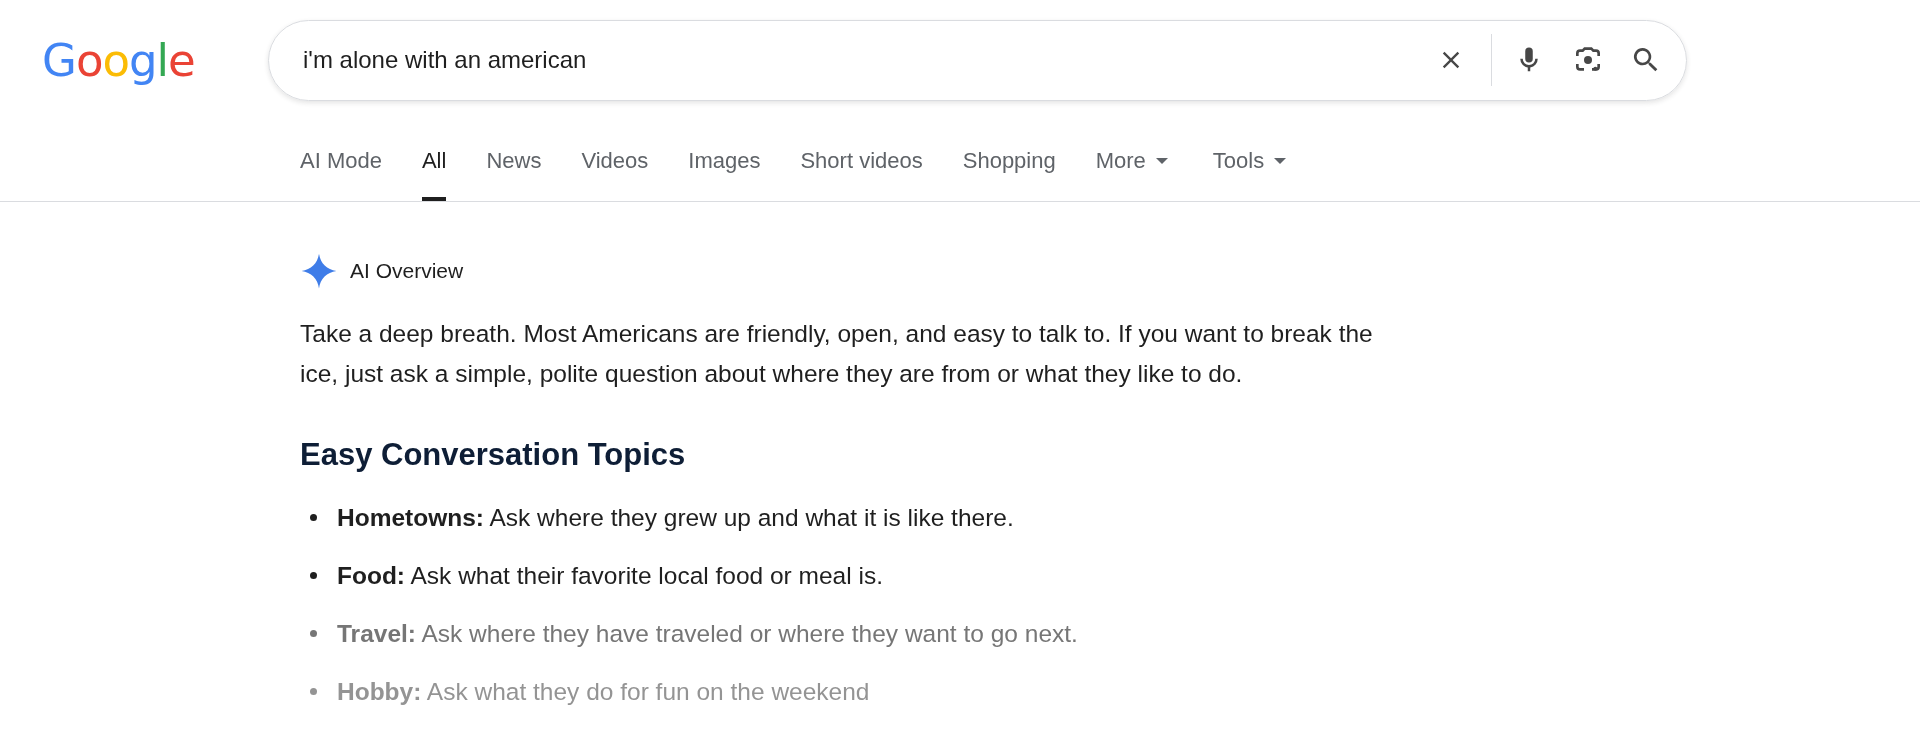 This screenshot has width=1920, height=742. Describe the element at coordinates (319, 271) in the screenshot. I see `sparkle-icon` at that location.